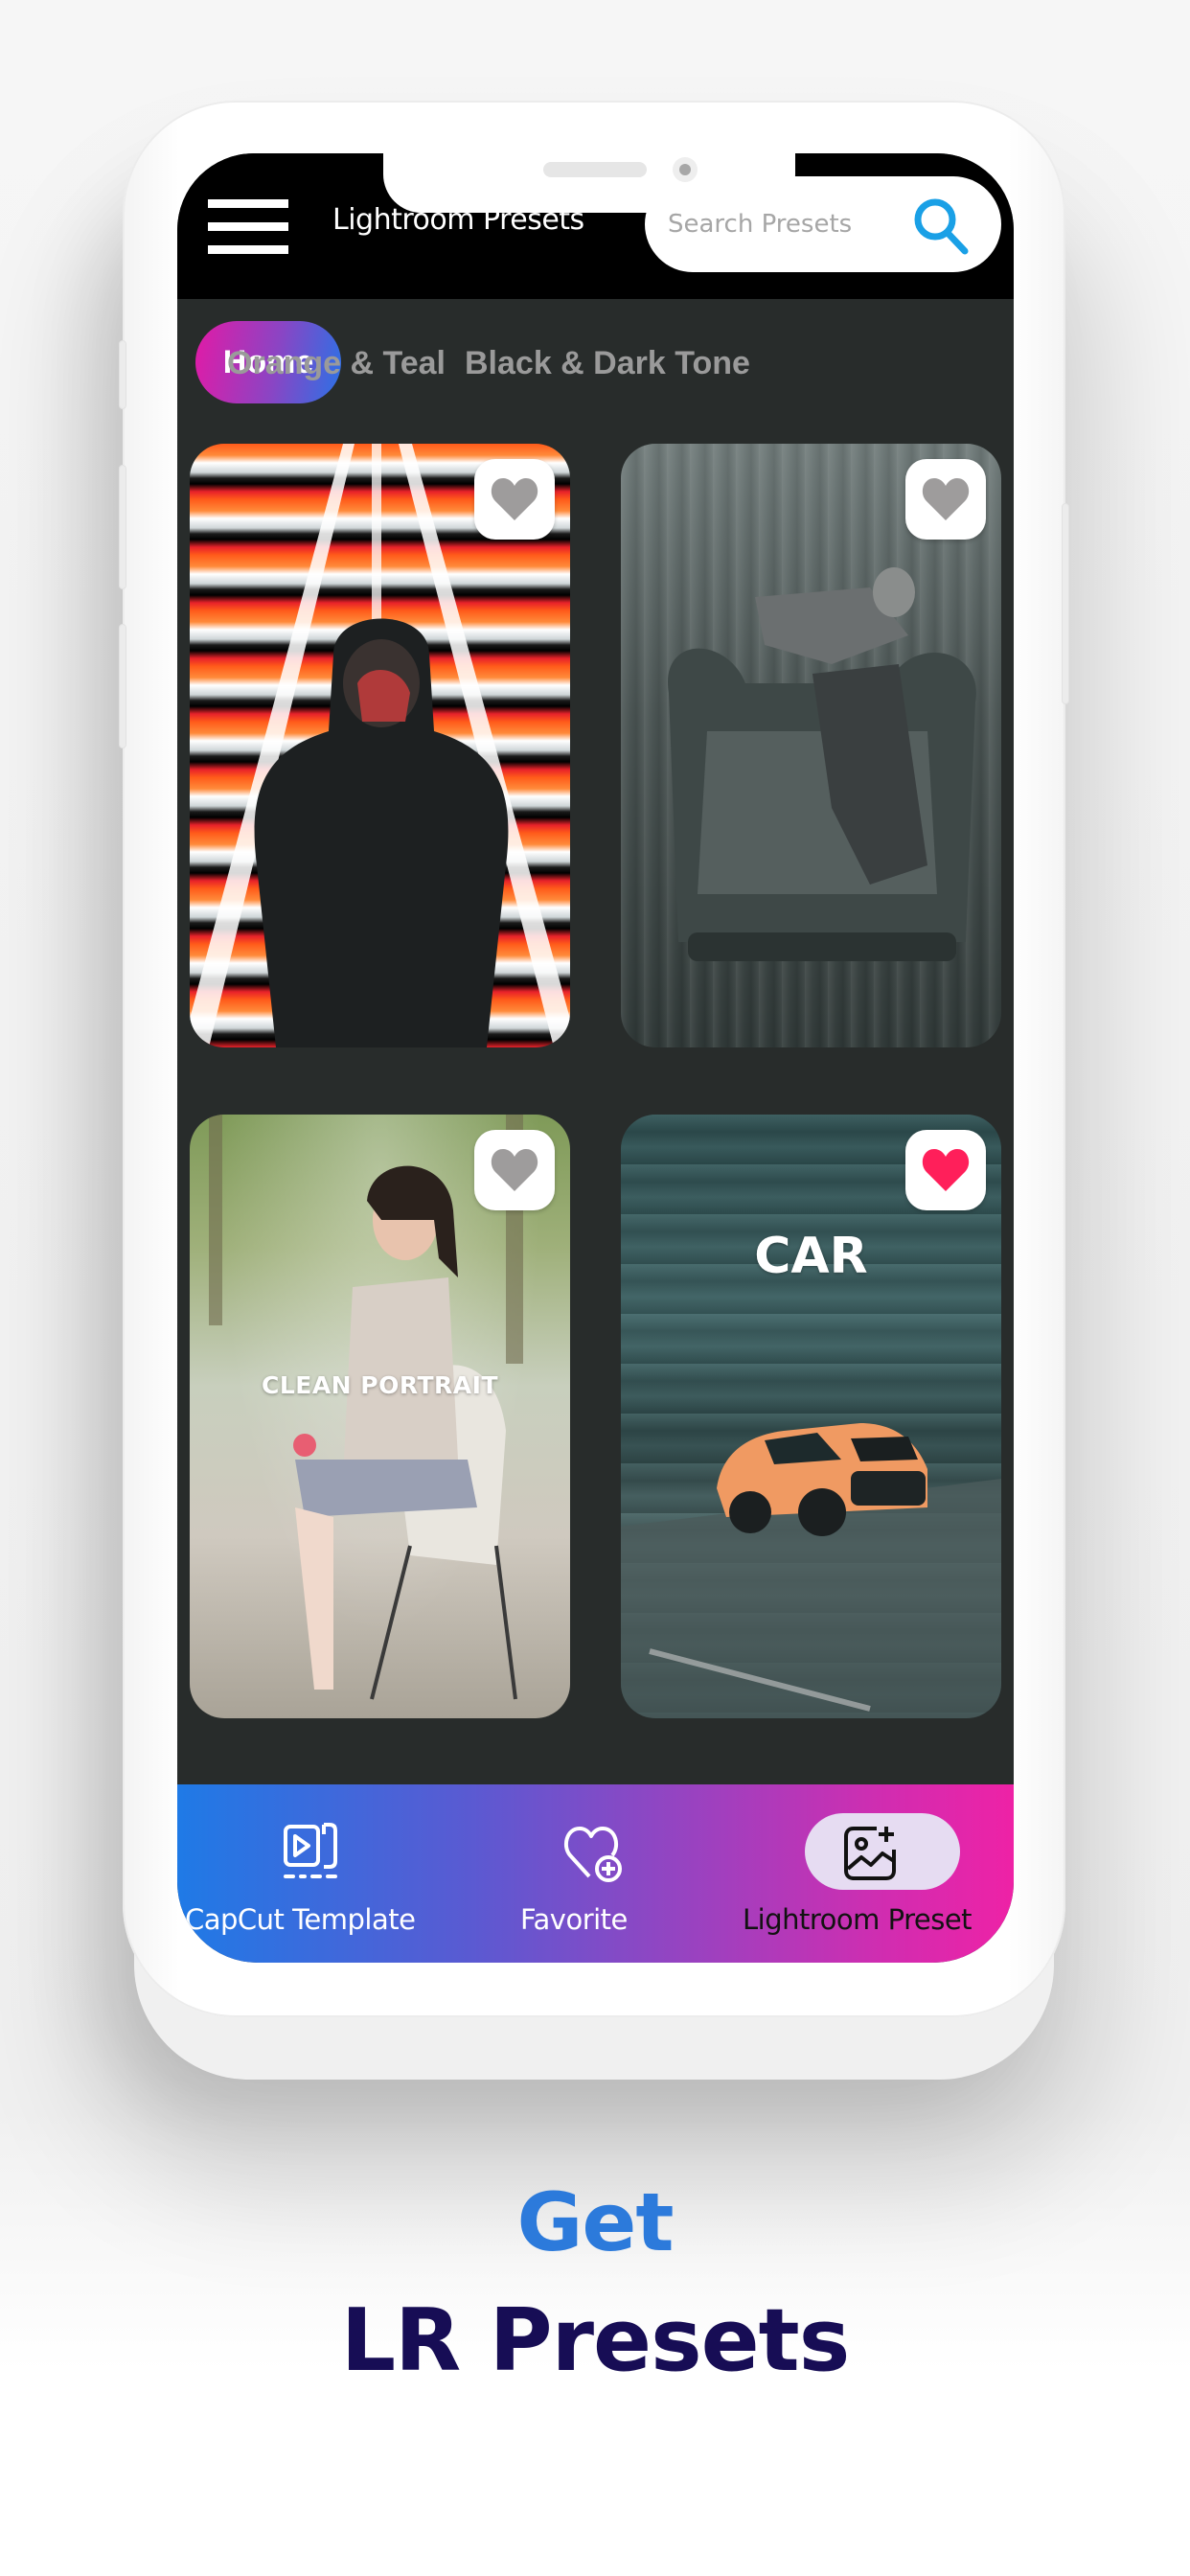 This screenshot has height=2576, width=1190. What do you see at coordinates (574, 1919) in the screenshot?
I see `nav-label: Favorite` at bounding box center [574, 1919].